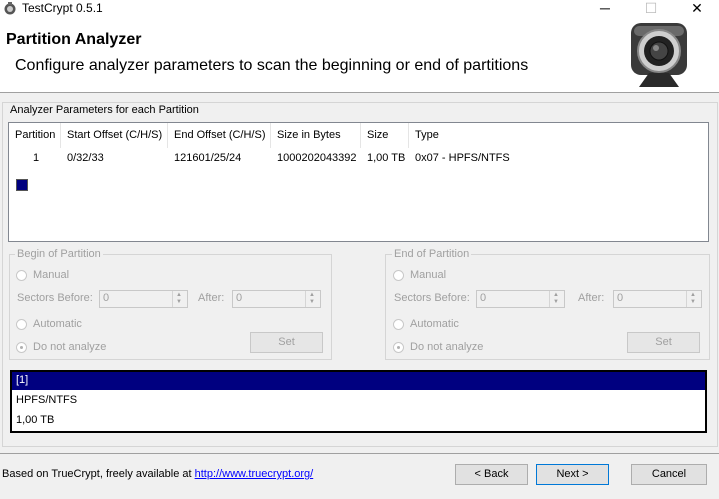 The width and height of the screenshot is (719, 499). What do you see at coordinates (114, 135) in the screenshot?
I see `column-header-start-offset: Start Offset (C/H/S)` at bounding box center [114, 135].